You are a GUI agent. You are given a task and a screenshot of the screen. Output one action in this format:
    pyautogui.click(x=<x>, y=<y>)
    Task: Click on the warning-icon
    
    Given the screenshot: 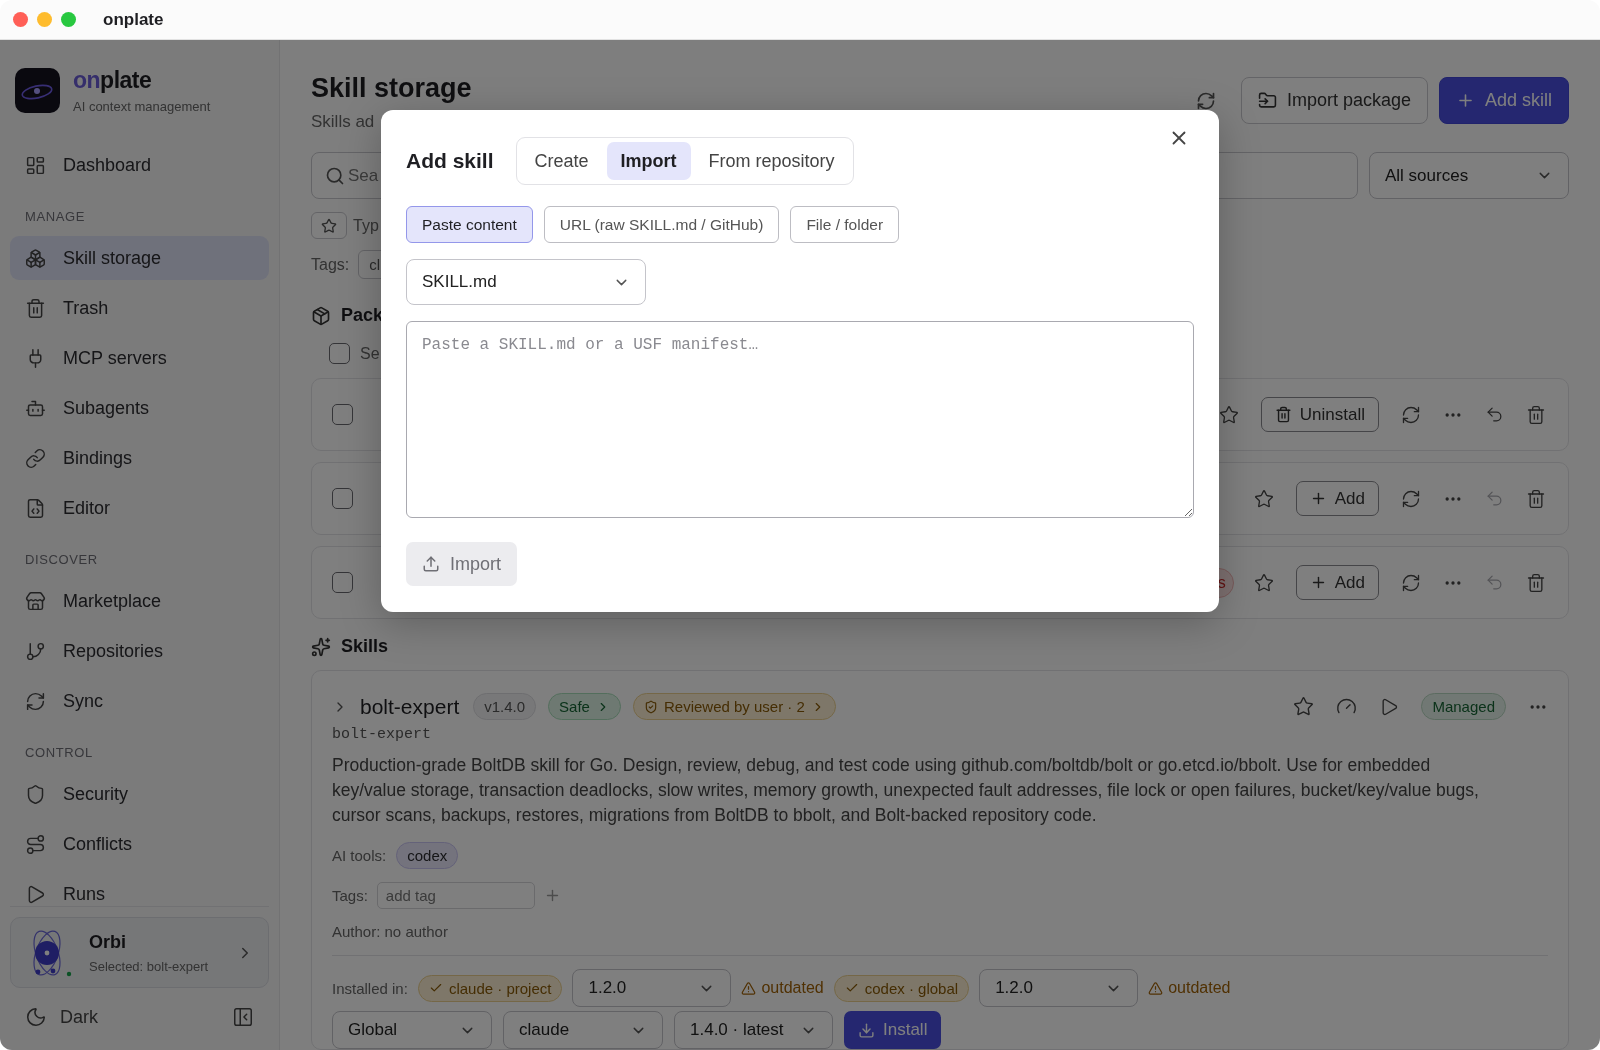 What is the action you would take?
    pyautogui.click(x=1156, y=988)
    